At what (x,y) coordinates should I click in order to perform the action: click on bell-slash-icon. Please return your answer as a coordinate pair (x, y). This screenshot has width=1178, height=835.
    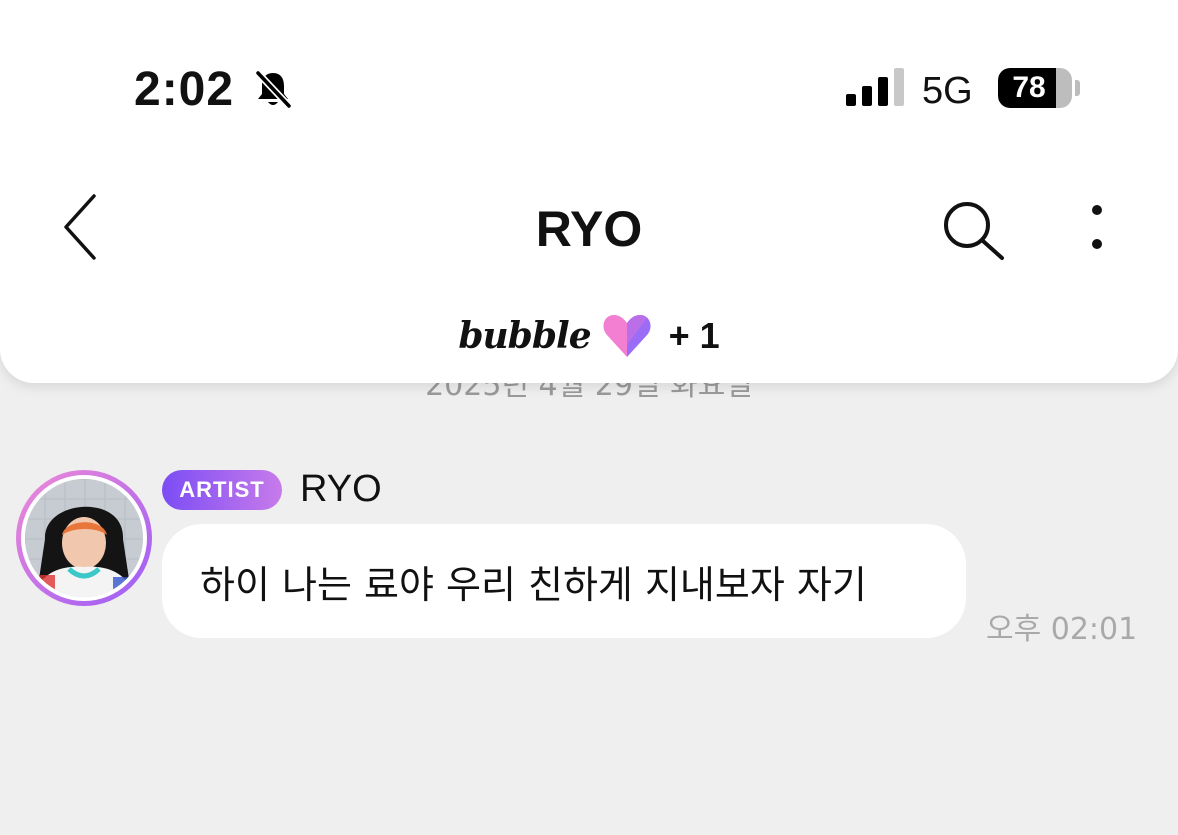
    Looking at the image, I should click on (273, 89).